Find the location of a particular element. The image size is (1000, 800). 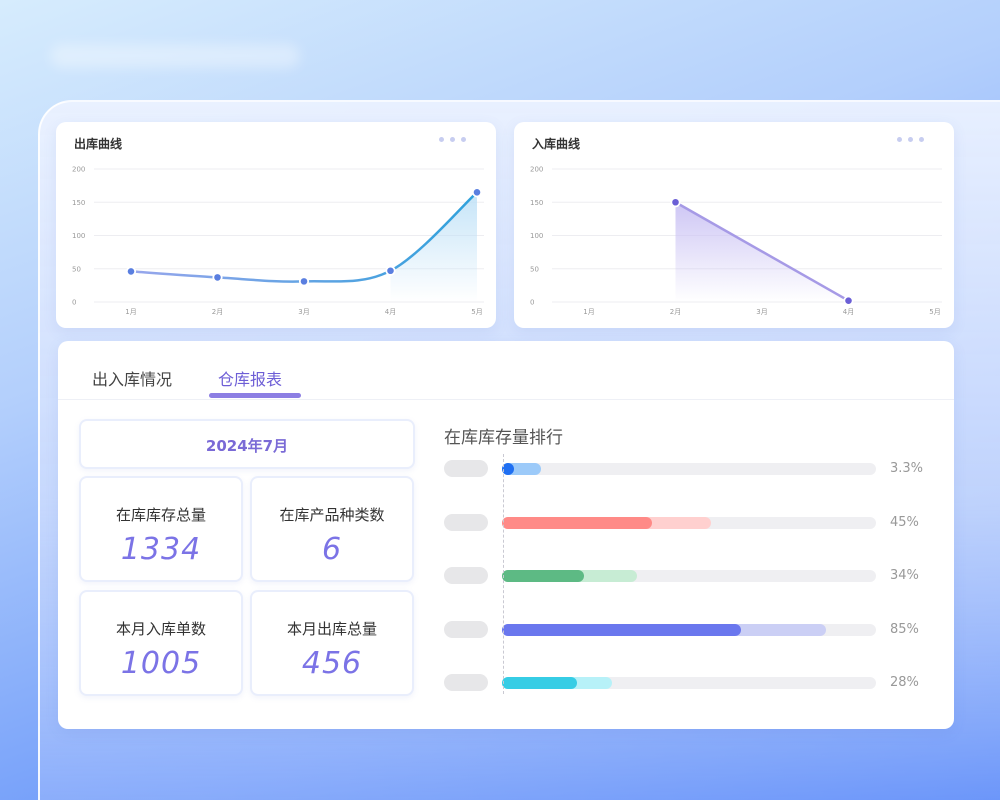

stat-value: 1334 is located at coordinates (161, 549).